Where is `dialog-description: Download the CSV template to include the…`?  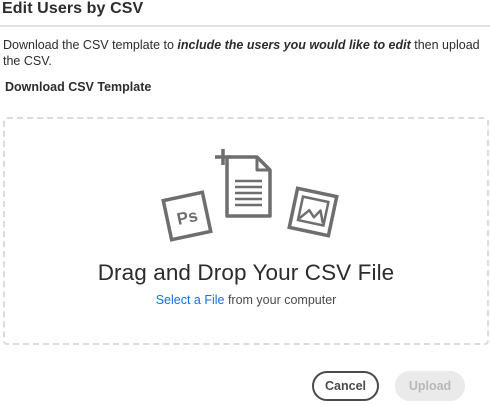
dialog-description: Download the CSV template to include the… is located at coordinates (245, 53).